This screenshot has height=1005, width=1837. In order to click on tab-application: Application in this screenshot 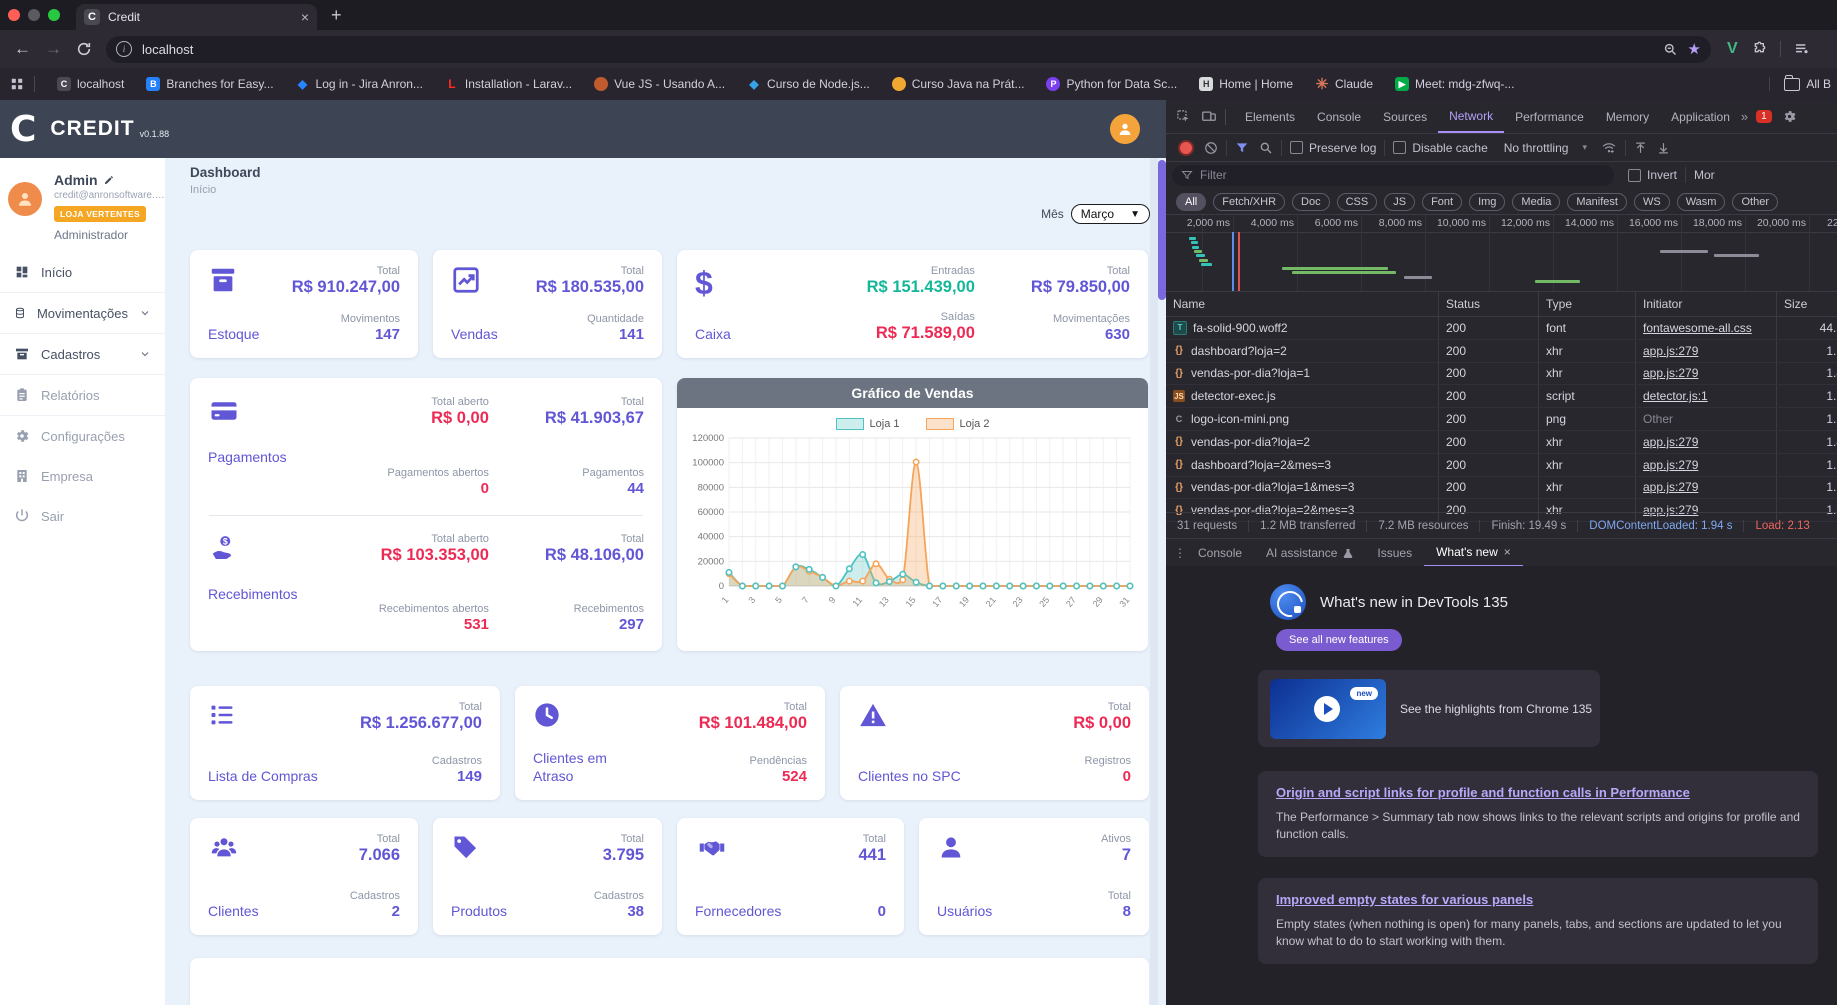, I will do `click(1700, 117)`.